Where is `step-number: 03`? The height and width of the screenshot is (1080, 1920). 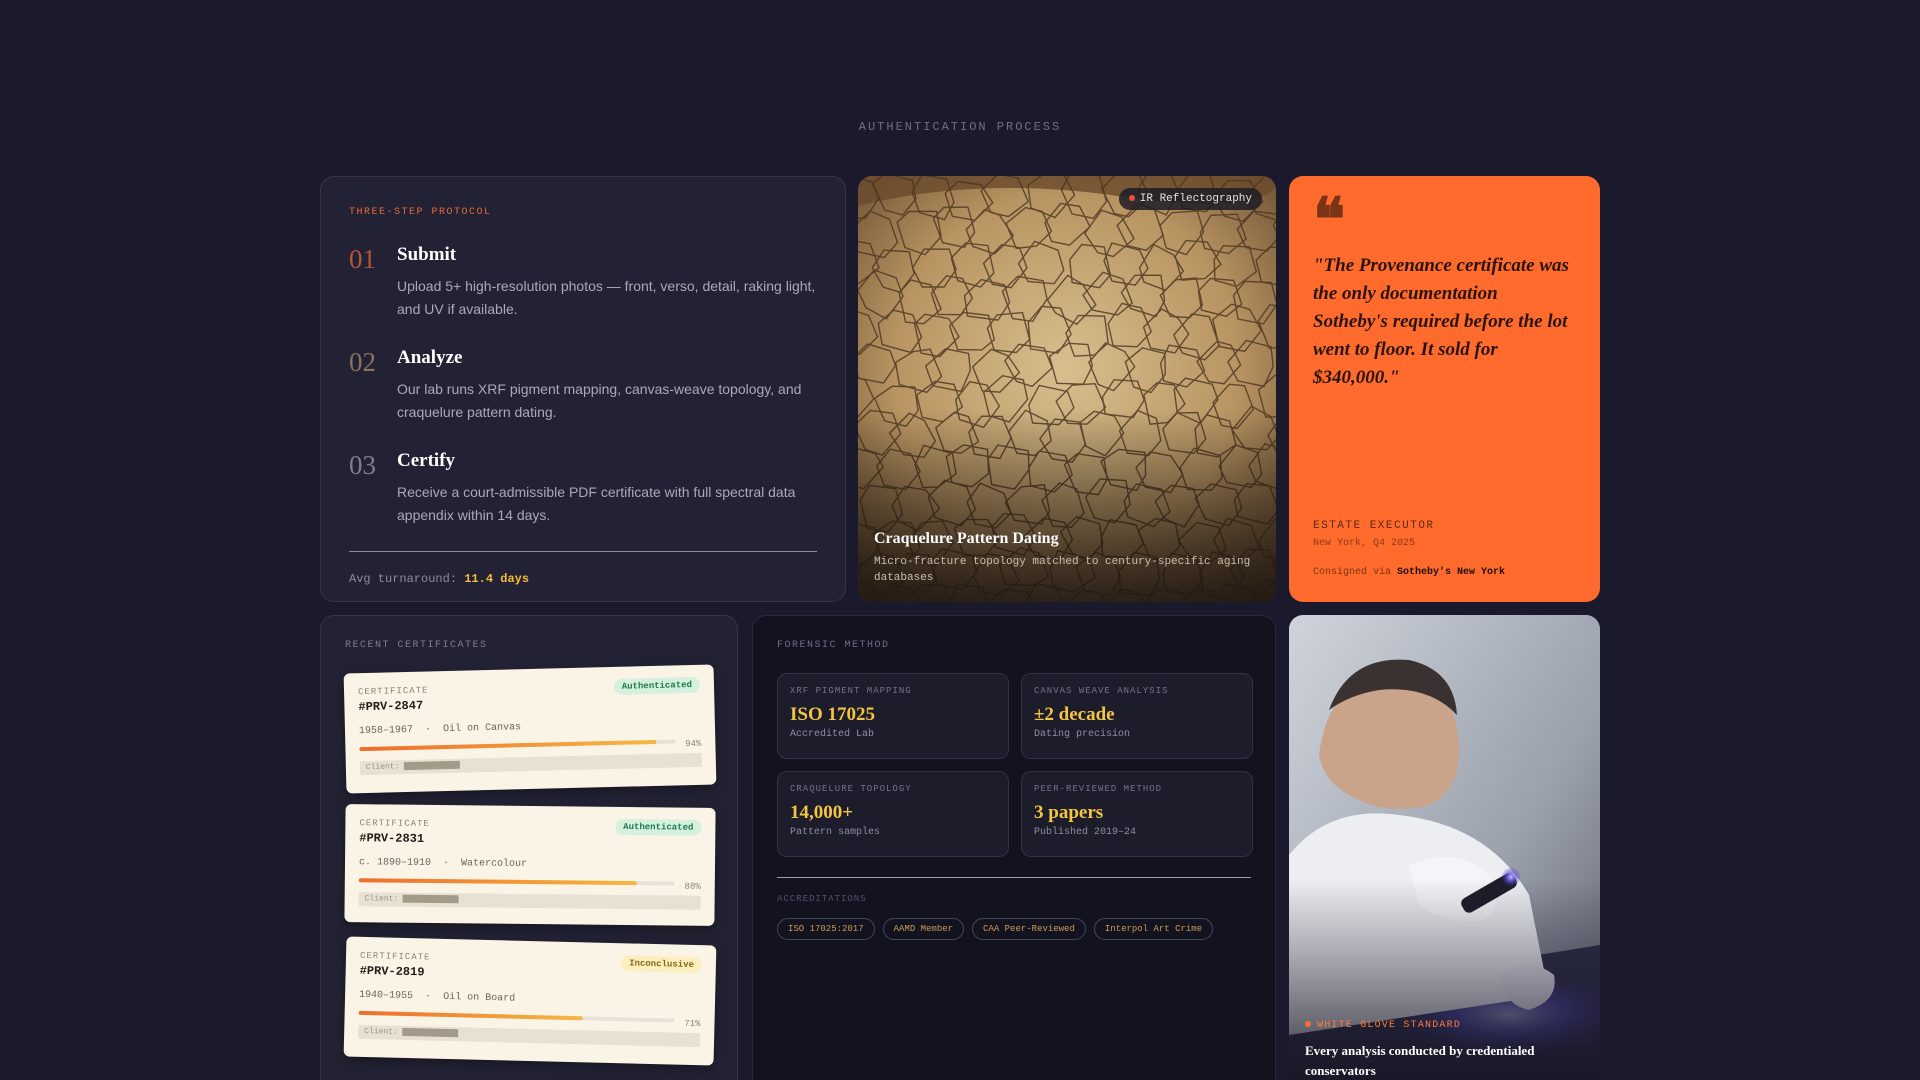
step-number: 03 is located at coordinates (362, 465).